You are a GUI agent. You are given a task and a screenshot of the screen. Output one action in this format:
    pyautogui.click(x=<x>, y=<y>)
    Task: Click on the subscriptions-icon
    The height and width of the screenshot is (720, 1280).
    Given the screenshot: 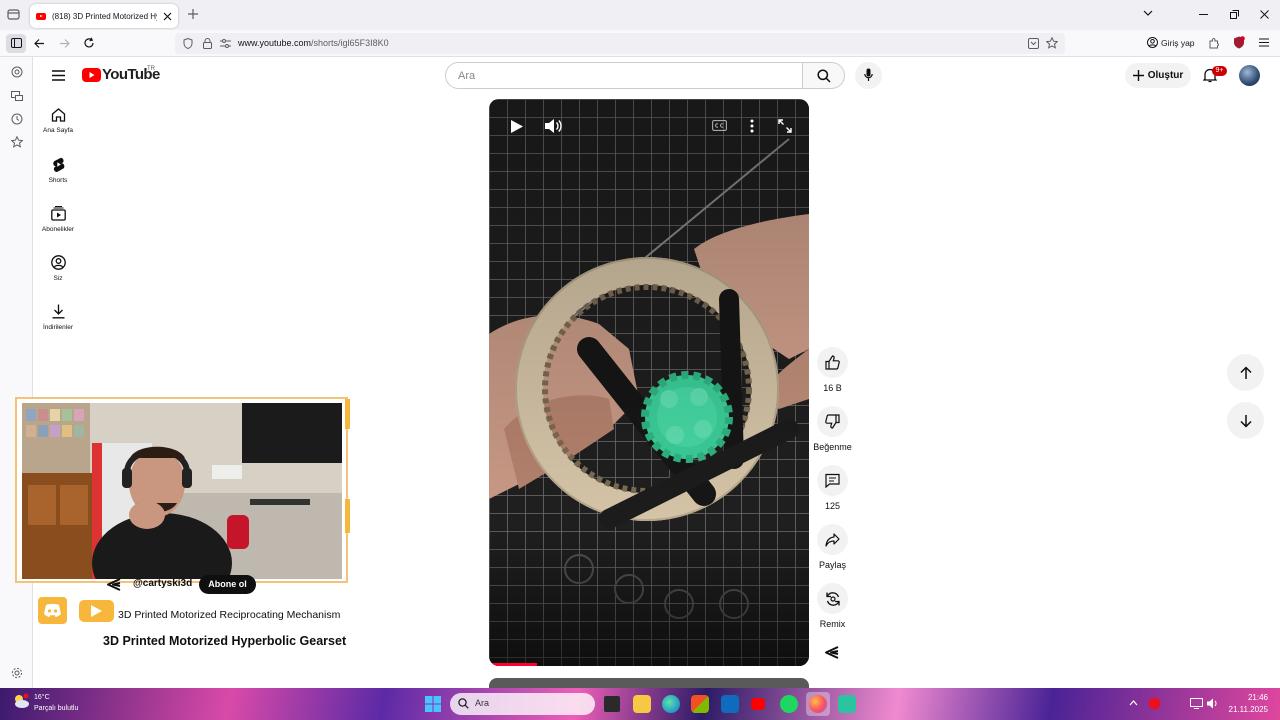 What is the action you would take?
    pyautogui.click(x=58, y=213)
    